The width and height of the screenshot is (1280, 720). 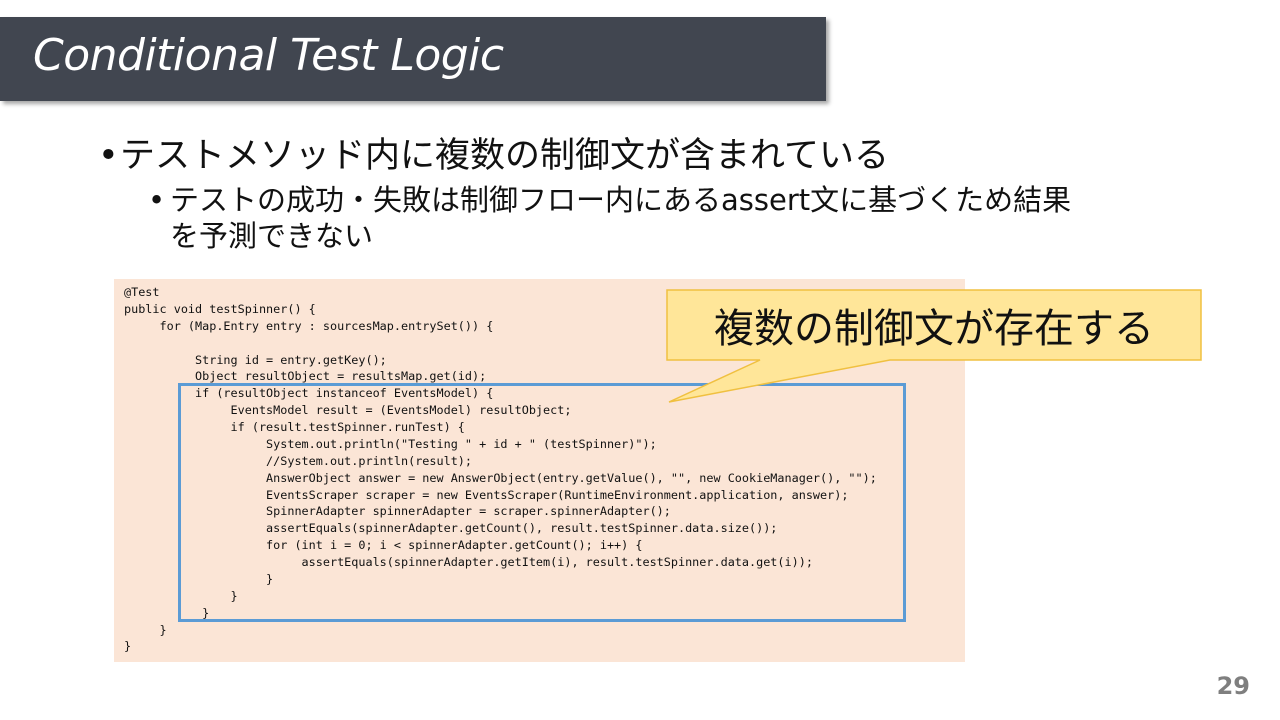 What do you see at coordinates (934, 329) in the screenshot?
I see `callout-text: 複数の制御文が存在する` at bounding box center [934, 329].